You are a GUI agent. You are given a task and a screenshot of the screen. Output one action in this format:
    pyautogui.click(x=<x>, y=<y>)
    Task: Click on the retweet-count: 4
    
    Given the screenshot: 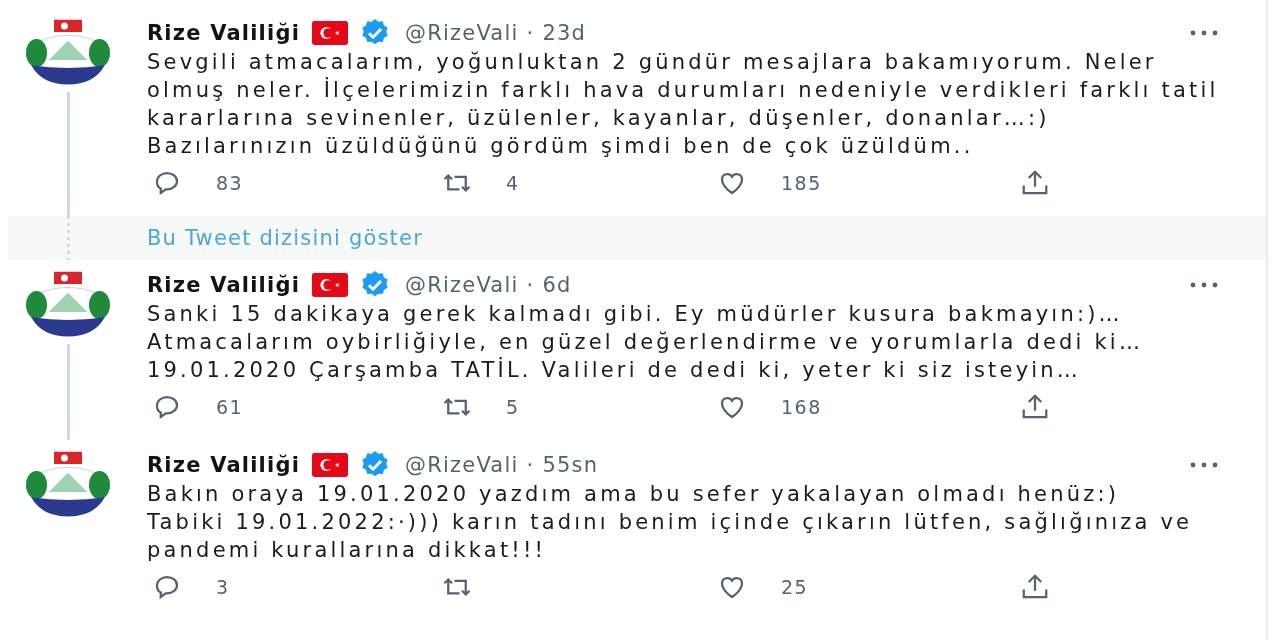 What is the action you would take?
    pyautogui.click(x=513, y=183)
    